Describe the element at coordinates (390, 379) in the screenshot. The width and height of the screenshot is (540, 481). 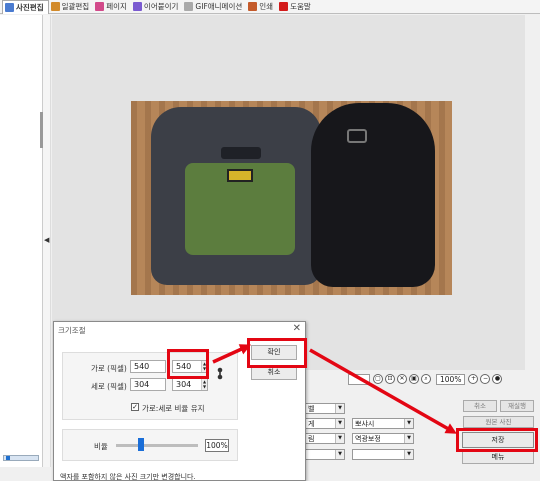
I see `fit-icon: ⊡` at that location.